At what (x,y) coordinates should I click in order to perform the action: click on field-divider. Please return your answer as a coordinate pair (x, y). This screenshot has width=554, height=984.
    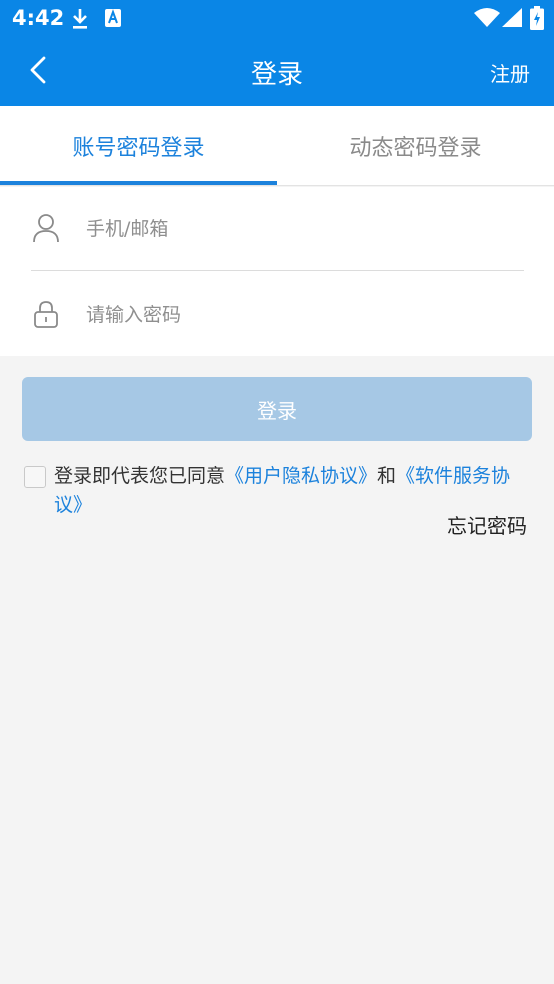
    Looking at the image, I should click on (277, 270).